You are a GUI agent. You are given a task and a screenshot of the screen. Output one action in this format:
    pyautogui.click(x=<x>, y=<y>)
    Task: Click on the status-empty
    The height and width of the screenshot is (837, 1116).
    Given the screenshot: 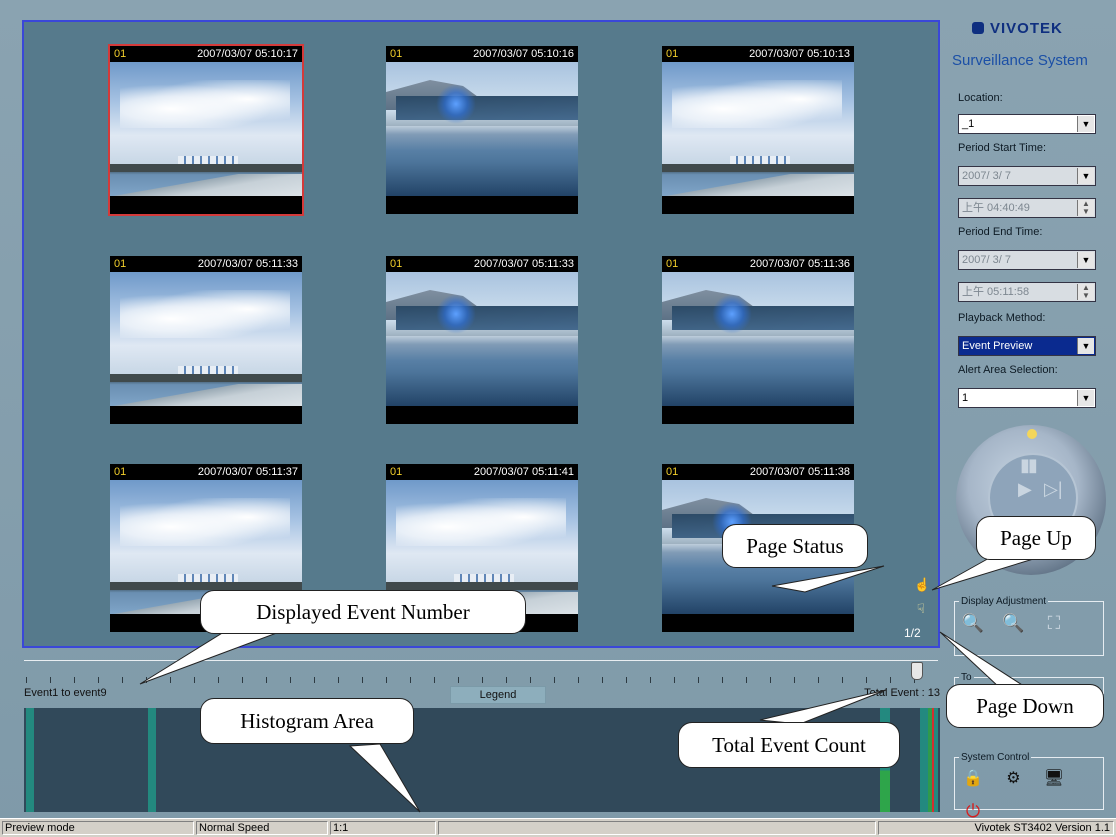 What is the action you would take?
    pyautogui.click(x=657, y=828)
    